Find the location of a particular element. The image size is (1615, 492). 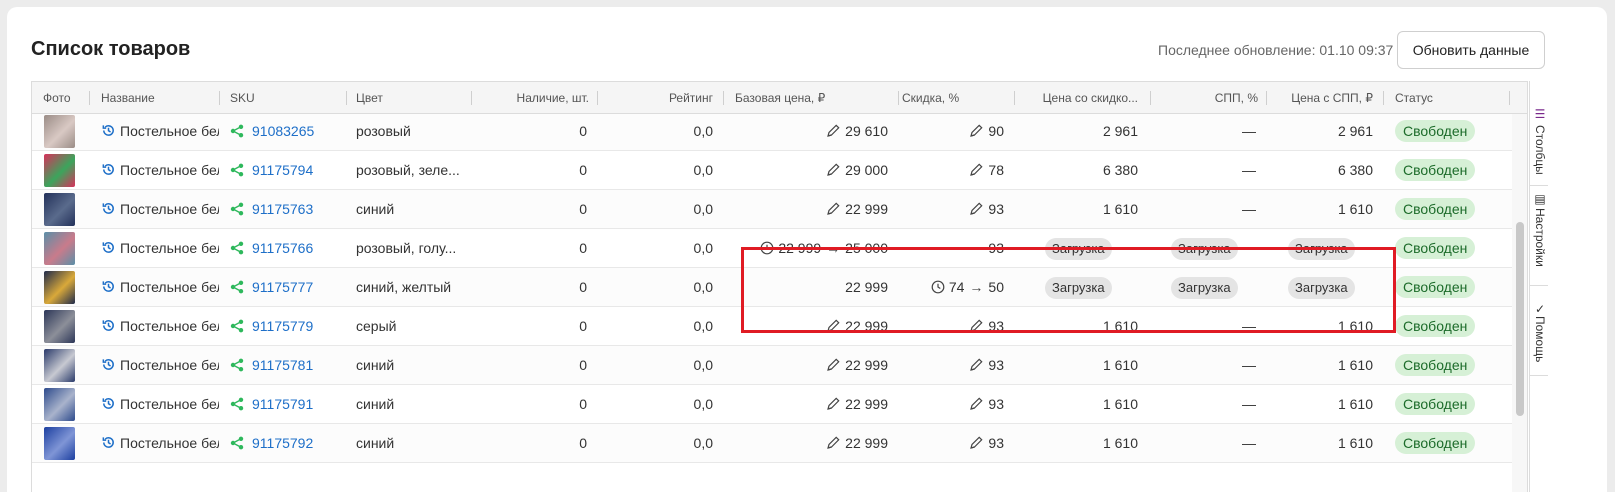

column-header: Скидка, % is located at coordinates (953, 98).